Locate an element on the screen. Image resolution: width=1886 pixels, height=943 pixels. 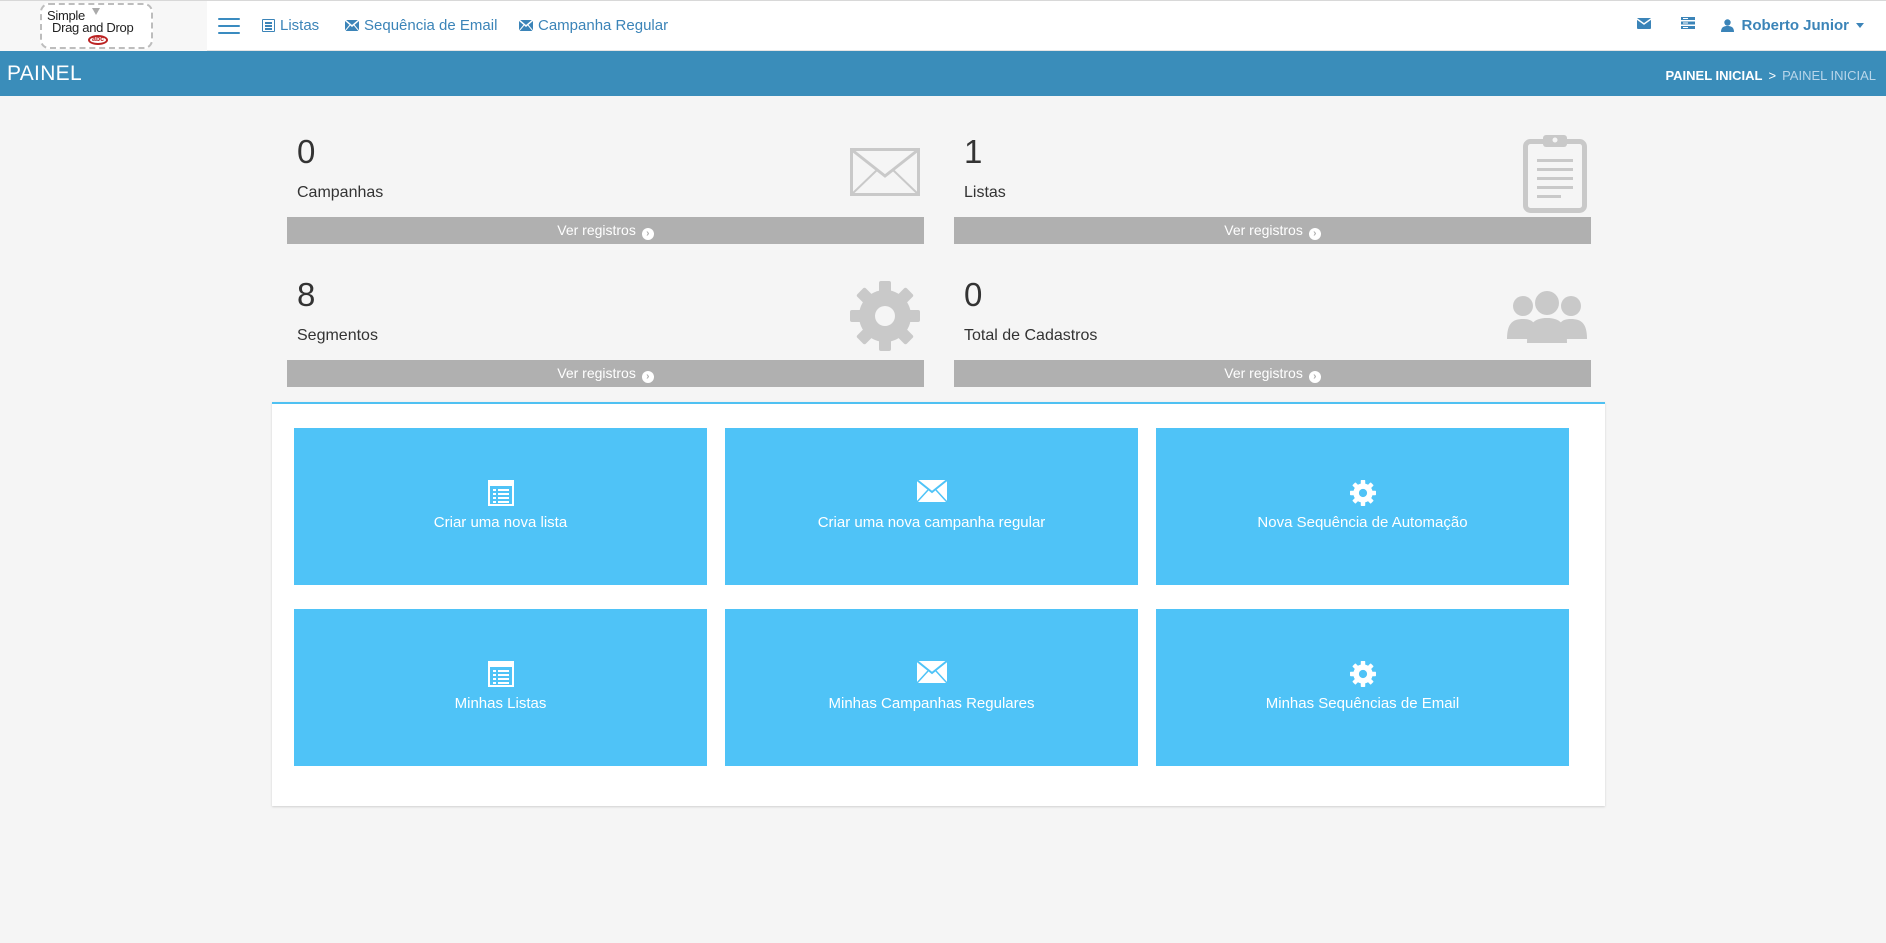
breadcrumb: PAINEL INICIAL > PAINEL INICIAL is located at coordinates (1770, 75).